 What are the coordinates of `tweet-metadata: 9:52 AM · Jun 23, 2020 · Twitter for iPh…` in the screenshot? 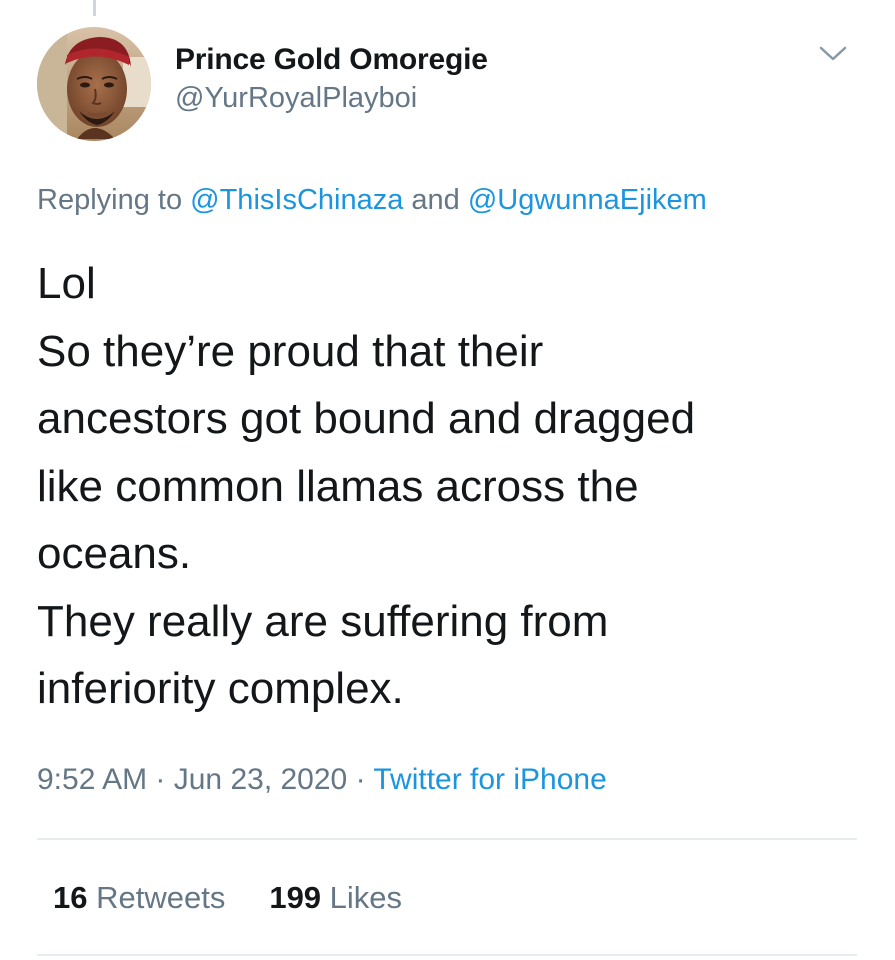 It's located at (322, 780).